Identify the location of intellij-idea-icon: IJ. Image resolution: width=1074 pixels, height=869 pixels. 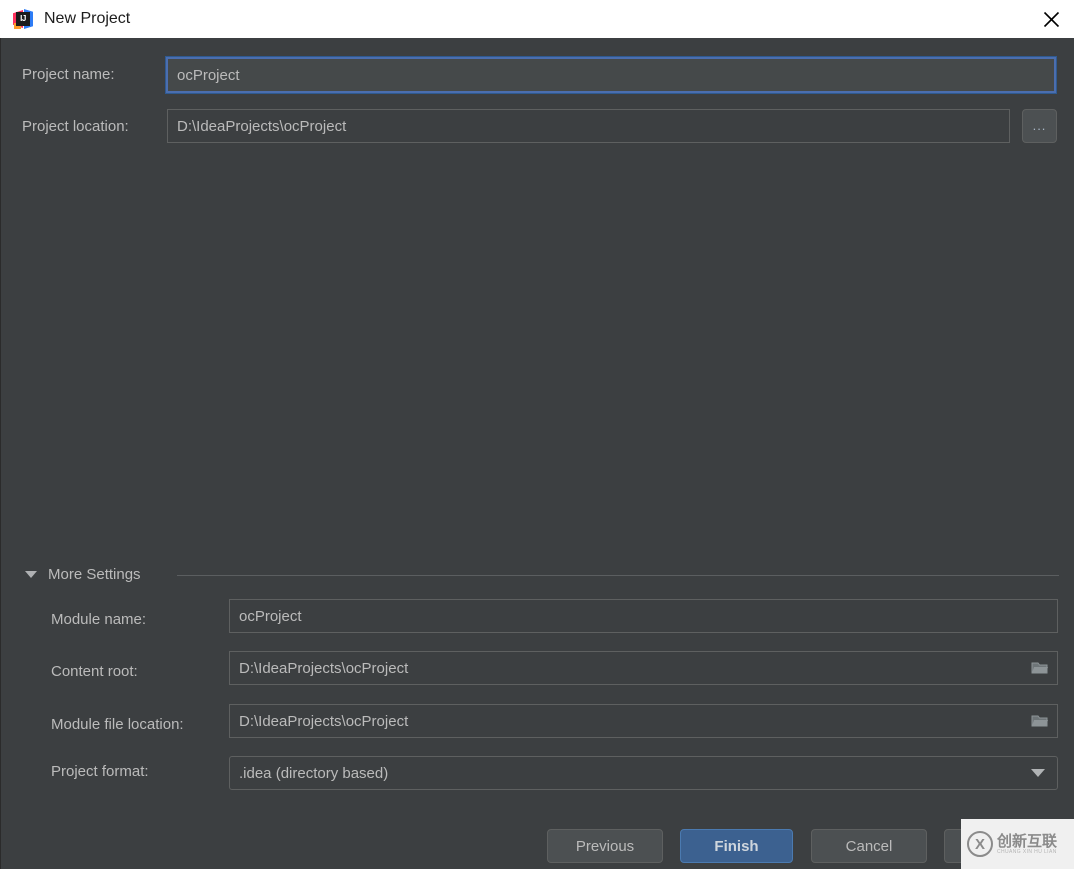
(23, 19).